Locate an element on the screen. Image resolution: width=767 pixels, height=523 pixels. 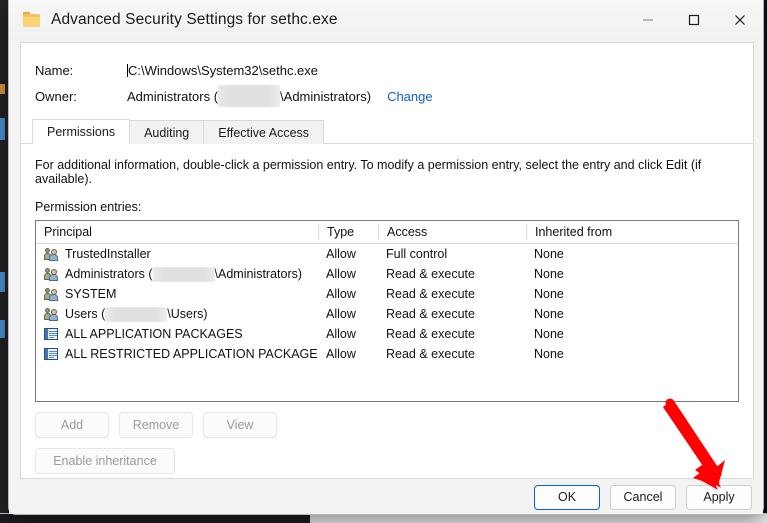
tab-permissions: Permissions is located at coordinates (81, 131).